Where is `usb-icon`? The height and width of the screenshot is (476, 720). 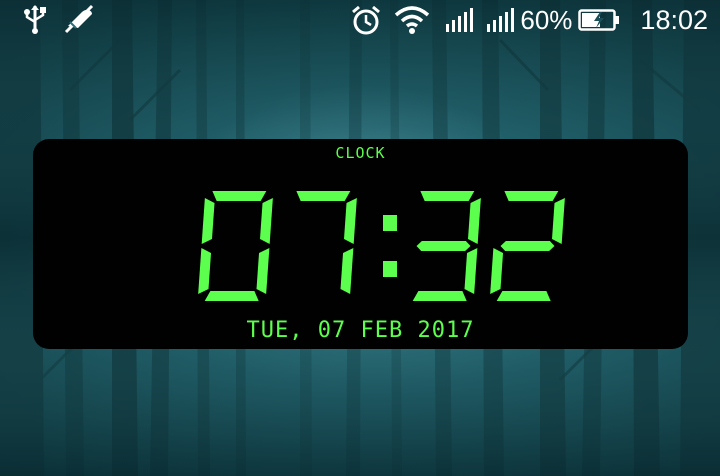
usb-icon is located at coordinates (35, 19).